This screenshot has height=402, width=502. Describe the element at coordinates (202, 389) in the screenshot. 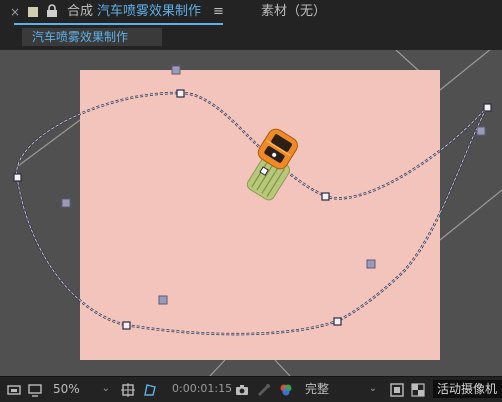

I see `current-time: 0:00:01:15` at that location.